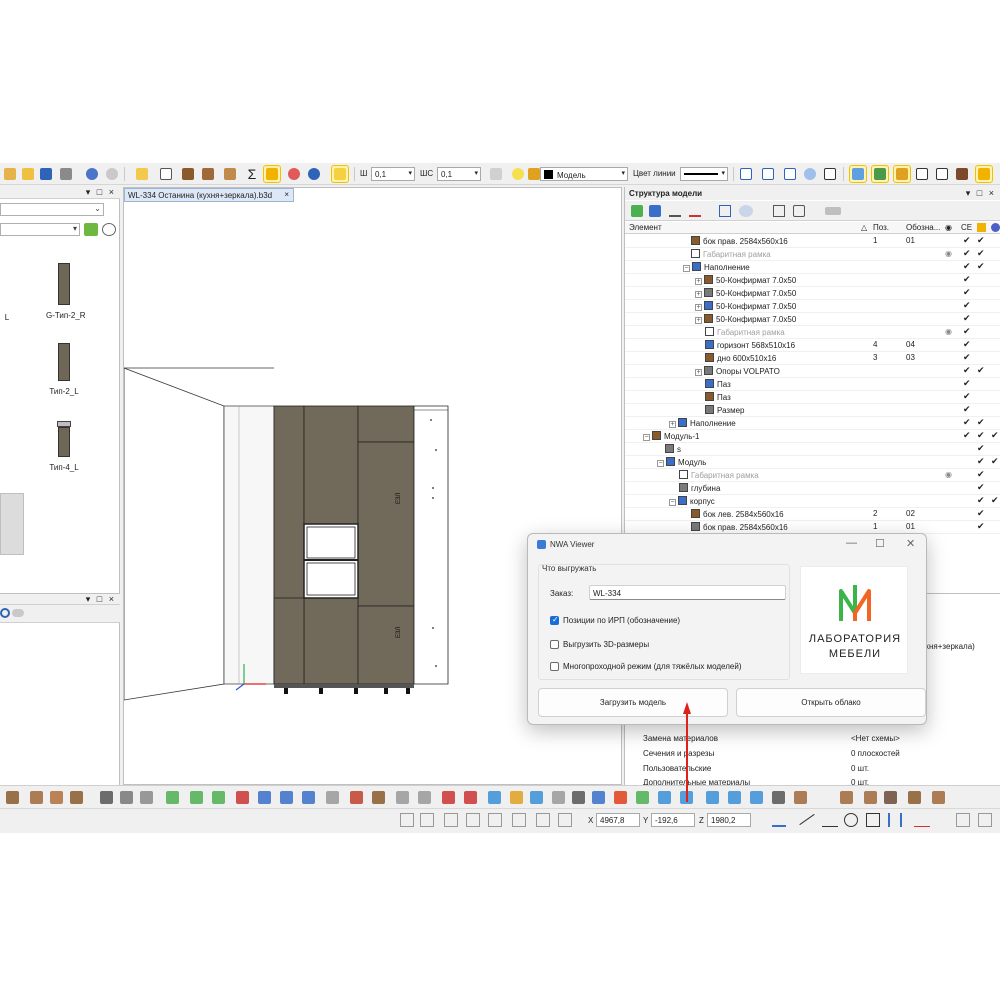  I want to click on bulb-icon, so click(518, 174).